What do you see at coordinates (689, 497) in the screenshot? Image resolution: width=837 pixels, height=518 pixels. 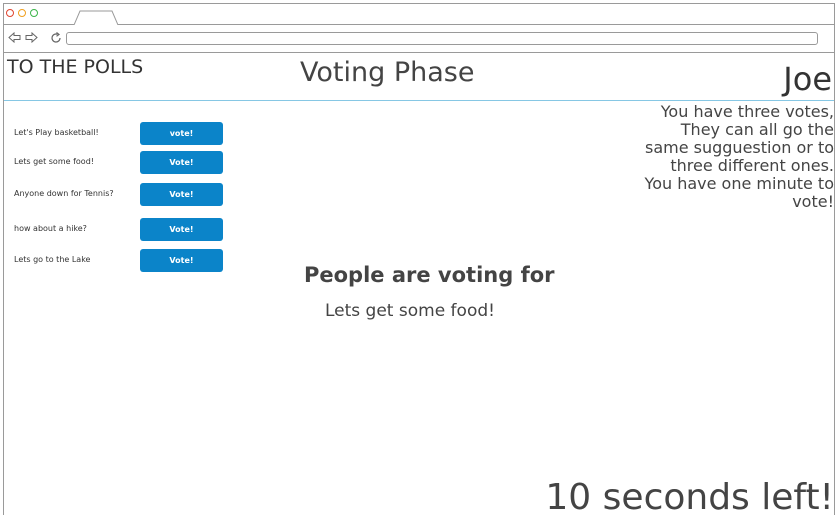 I see `countdown-timer: 10 seconds left!` at bounding box center [689, 497].